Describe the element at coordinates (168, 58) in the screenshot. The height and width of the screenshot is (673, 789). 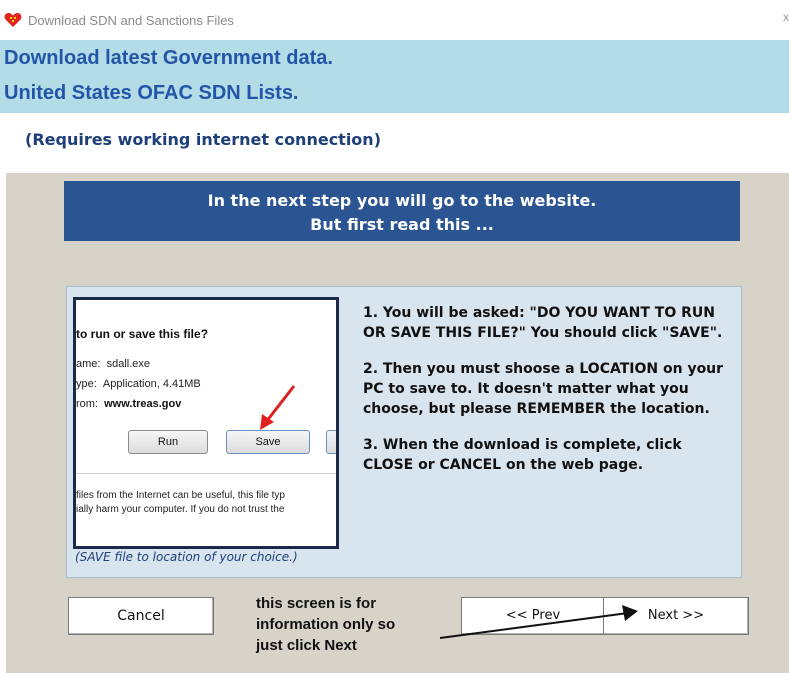
I see `header-title-line1: Download latest Government data.` at that location.